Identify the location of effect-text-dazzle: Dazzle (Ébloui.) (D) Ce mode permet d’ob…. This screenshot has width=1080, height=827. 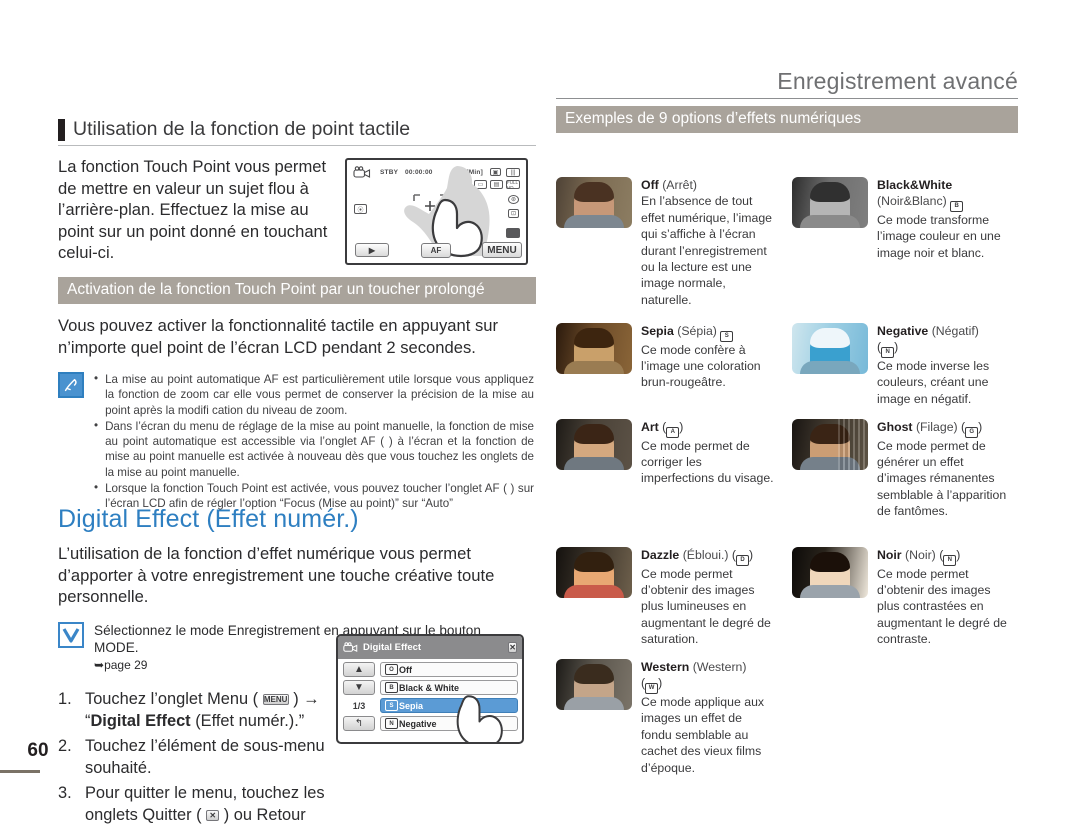
(706, 597).